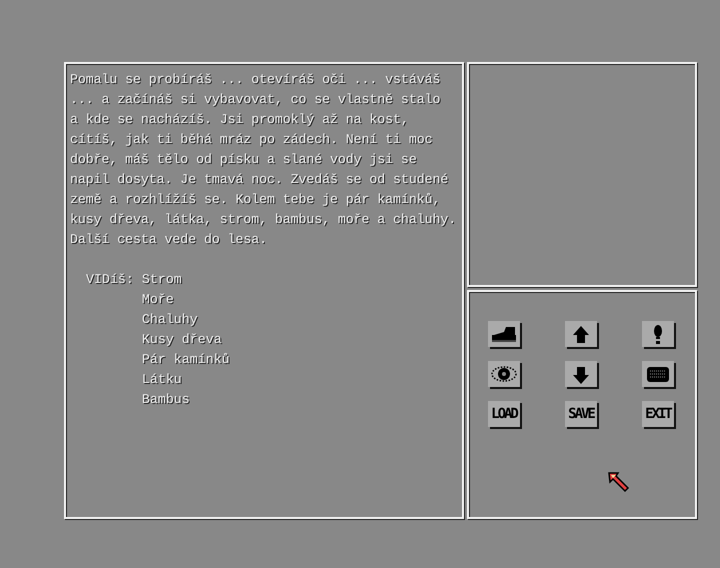 The width and height of the screenshot is (720, 568). What do you see at coordinates (504, 414) in the screenshot?
I see `command-button: LOAD` at bounding box center [504, 414].